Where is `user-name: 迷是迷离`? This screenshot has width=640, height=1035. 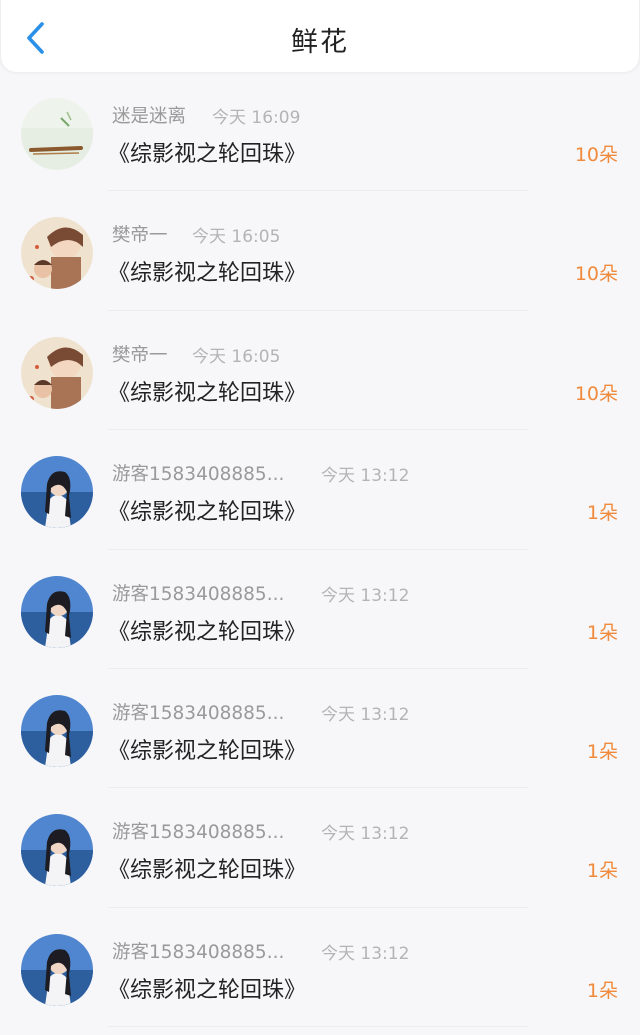
user-name: 迷是迷离 is located at coordinates (149, 115).